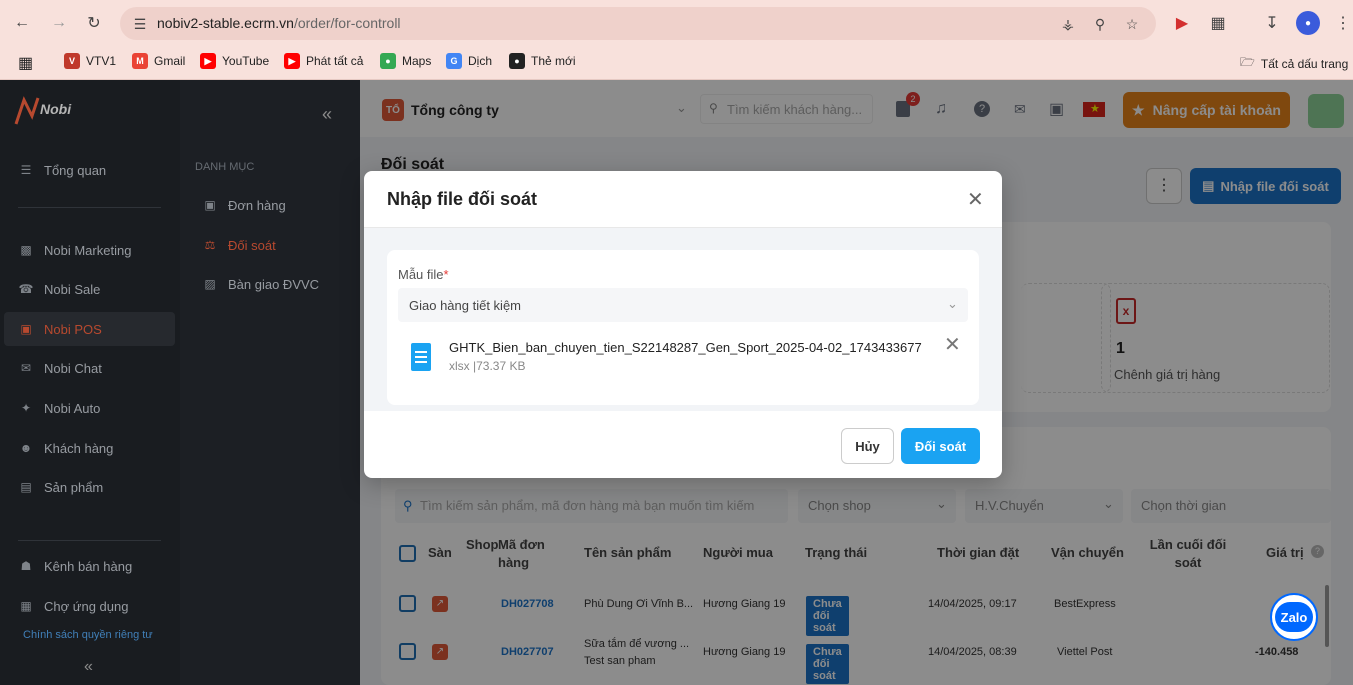  I want to click on menu-dots-icon: ⋮, so click(1342, 23).